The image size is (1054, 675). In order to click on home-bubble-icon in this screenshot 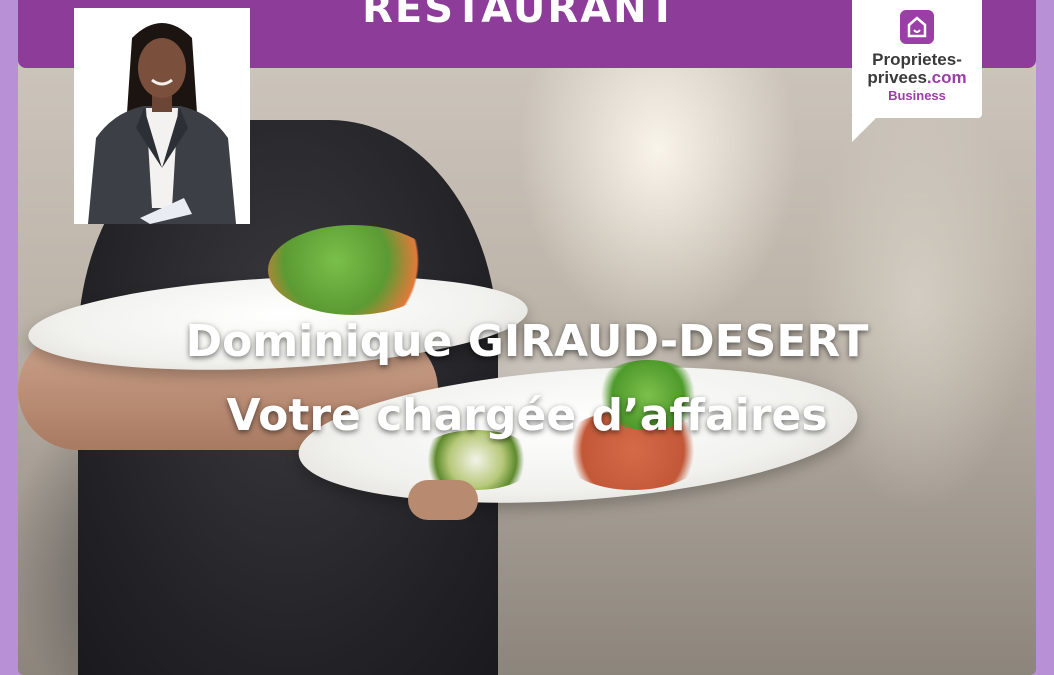, I will do `click(917, 27)`.